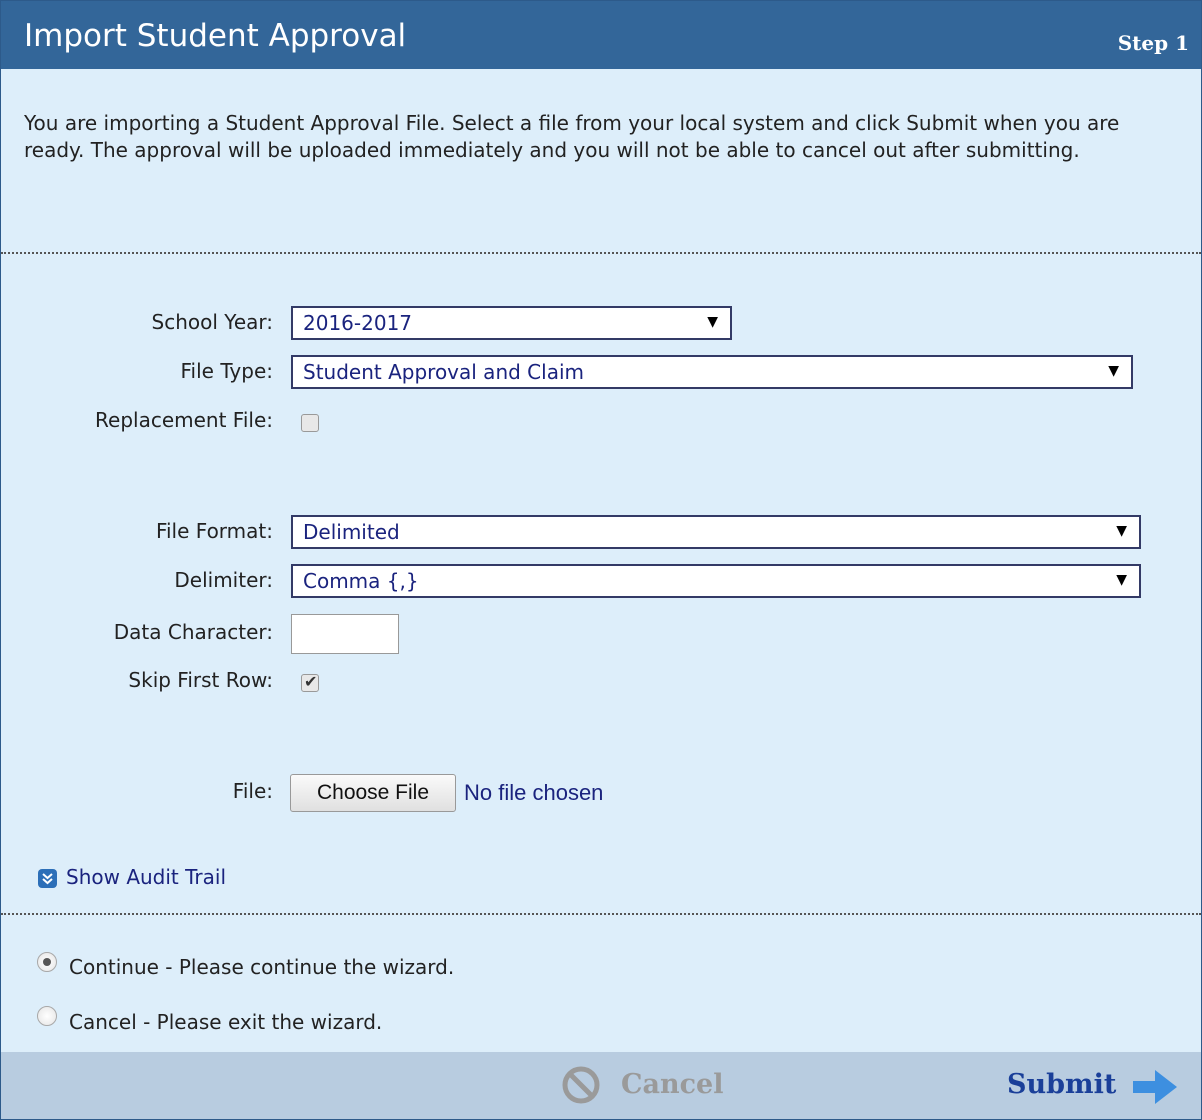 The height and width of the screenshot is (1120, 1202). Describe the element at coordinates (601, 35) in the screenshot. I see `wizard-header: Import Student Approval Step 1` at that location.